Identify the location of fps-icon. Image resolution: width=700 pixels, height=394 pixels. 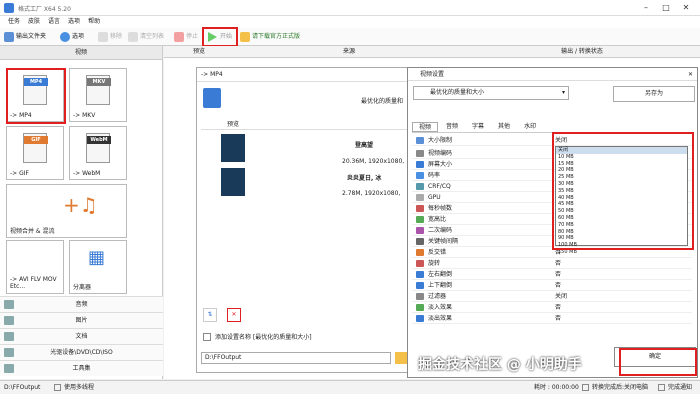
(420, 208).